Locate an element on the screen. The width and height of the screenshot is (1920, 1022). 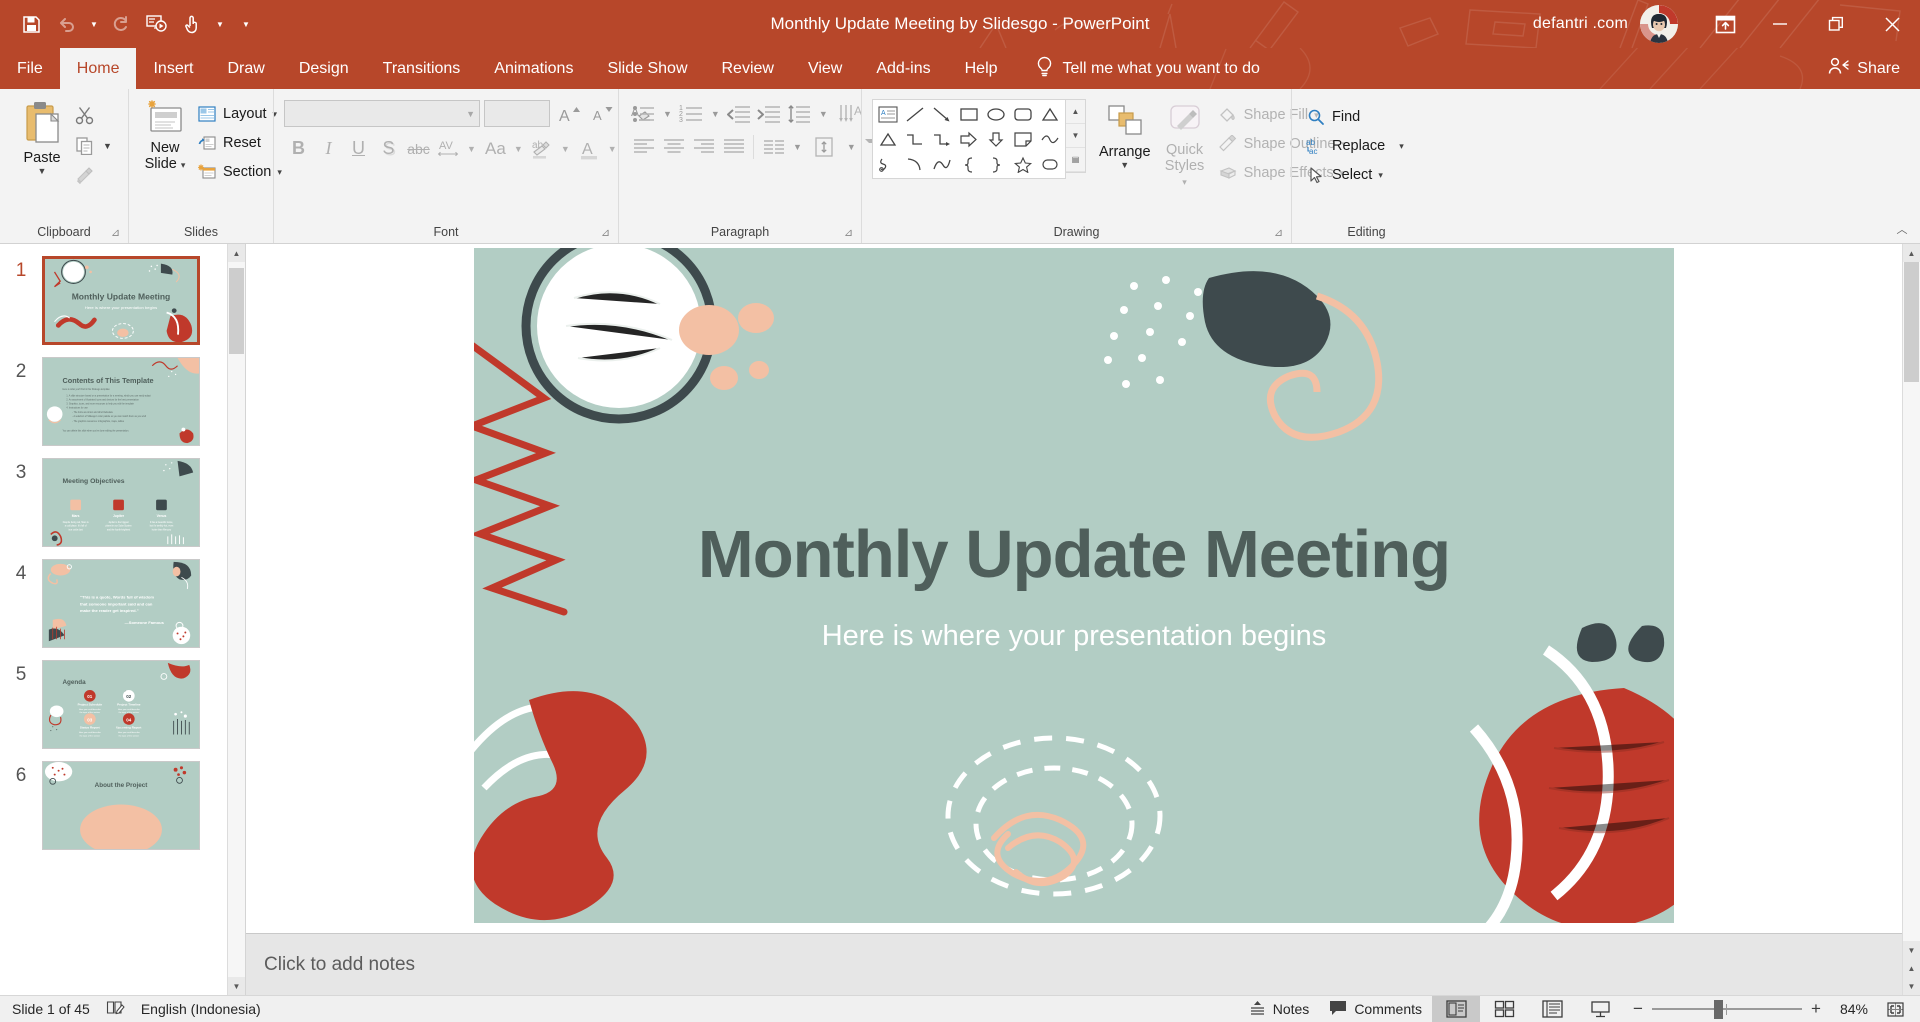
find-button: Find is located at coordinates (1356, 117).